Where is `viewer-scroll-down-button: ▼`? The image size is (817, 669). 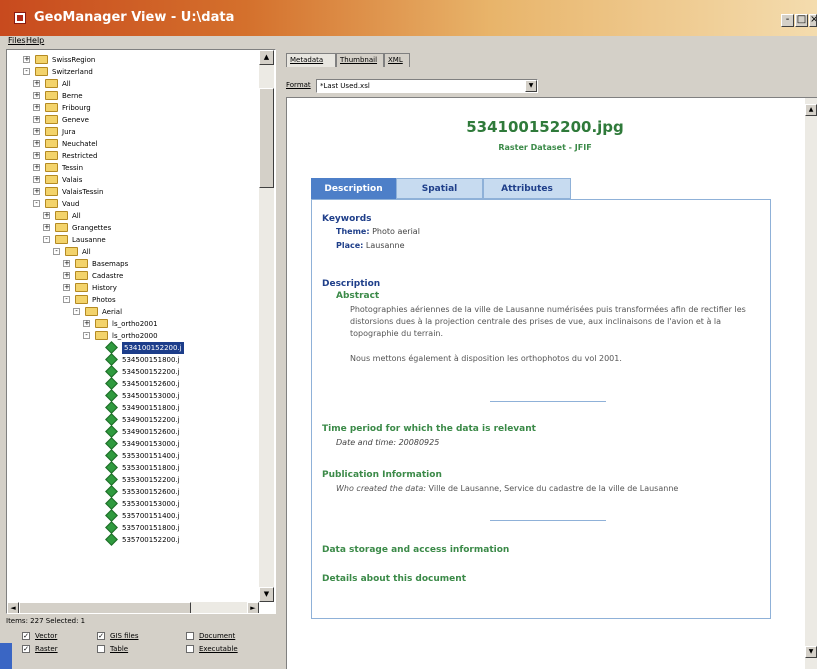
viewer-scroll-down-button: ▼ is located at coordinates (811, 652).